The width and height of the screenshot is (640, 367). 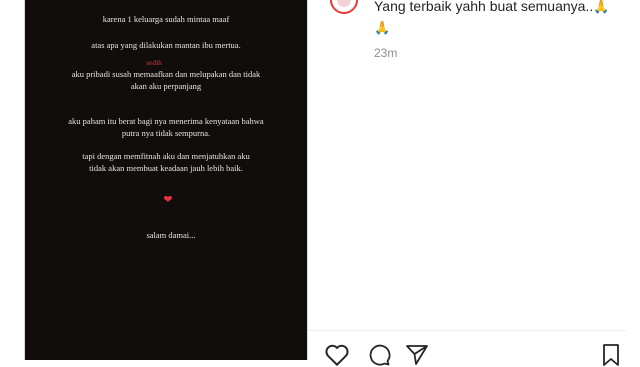 I want to click on story-highlight-word: sedih, so click(x=154, y=62).